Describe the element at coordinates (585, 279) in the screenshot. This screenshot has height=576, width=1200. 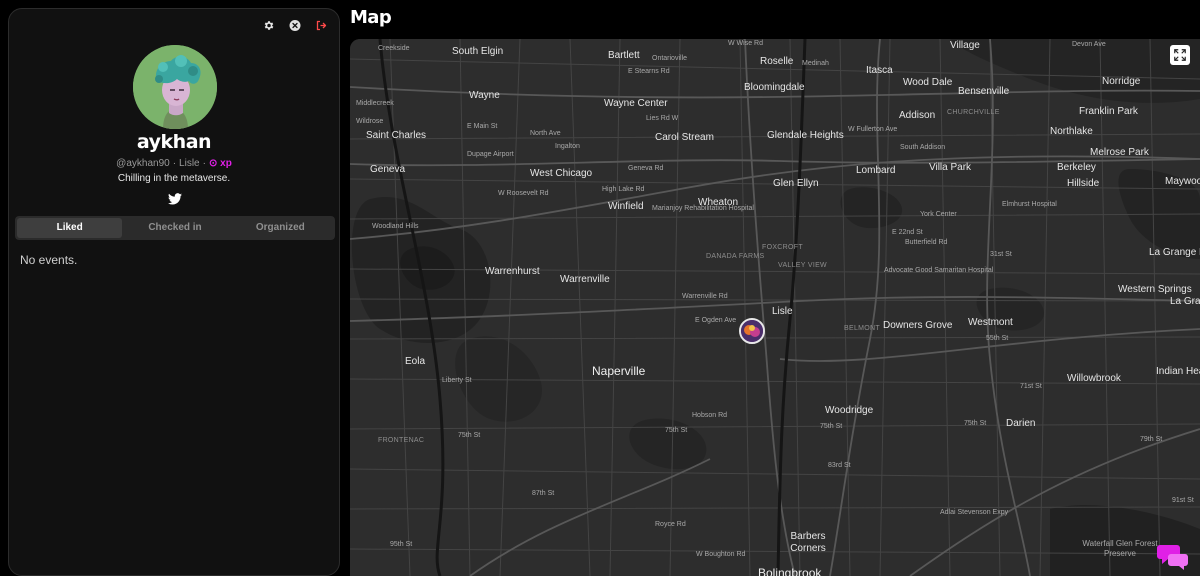
I see `map-label: Warrenville` at that location.